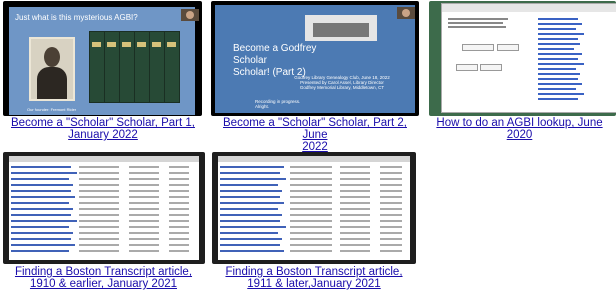 This screenshot has height=295, width=616. I want to click on portrait-photo, so click(52, 69).